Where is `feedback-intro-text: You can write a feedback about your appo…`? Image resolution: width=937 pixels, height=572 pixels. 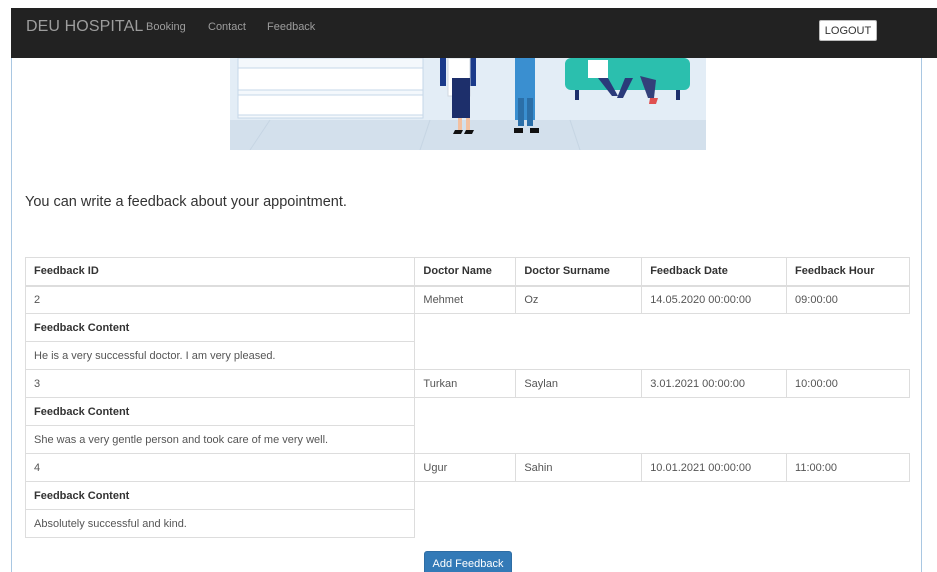
feedback-intro-text: You can write a feedback about your appo… is located at coordinates (186, 202).